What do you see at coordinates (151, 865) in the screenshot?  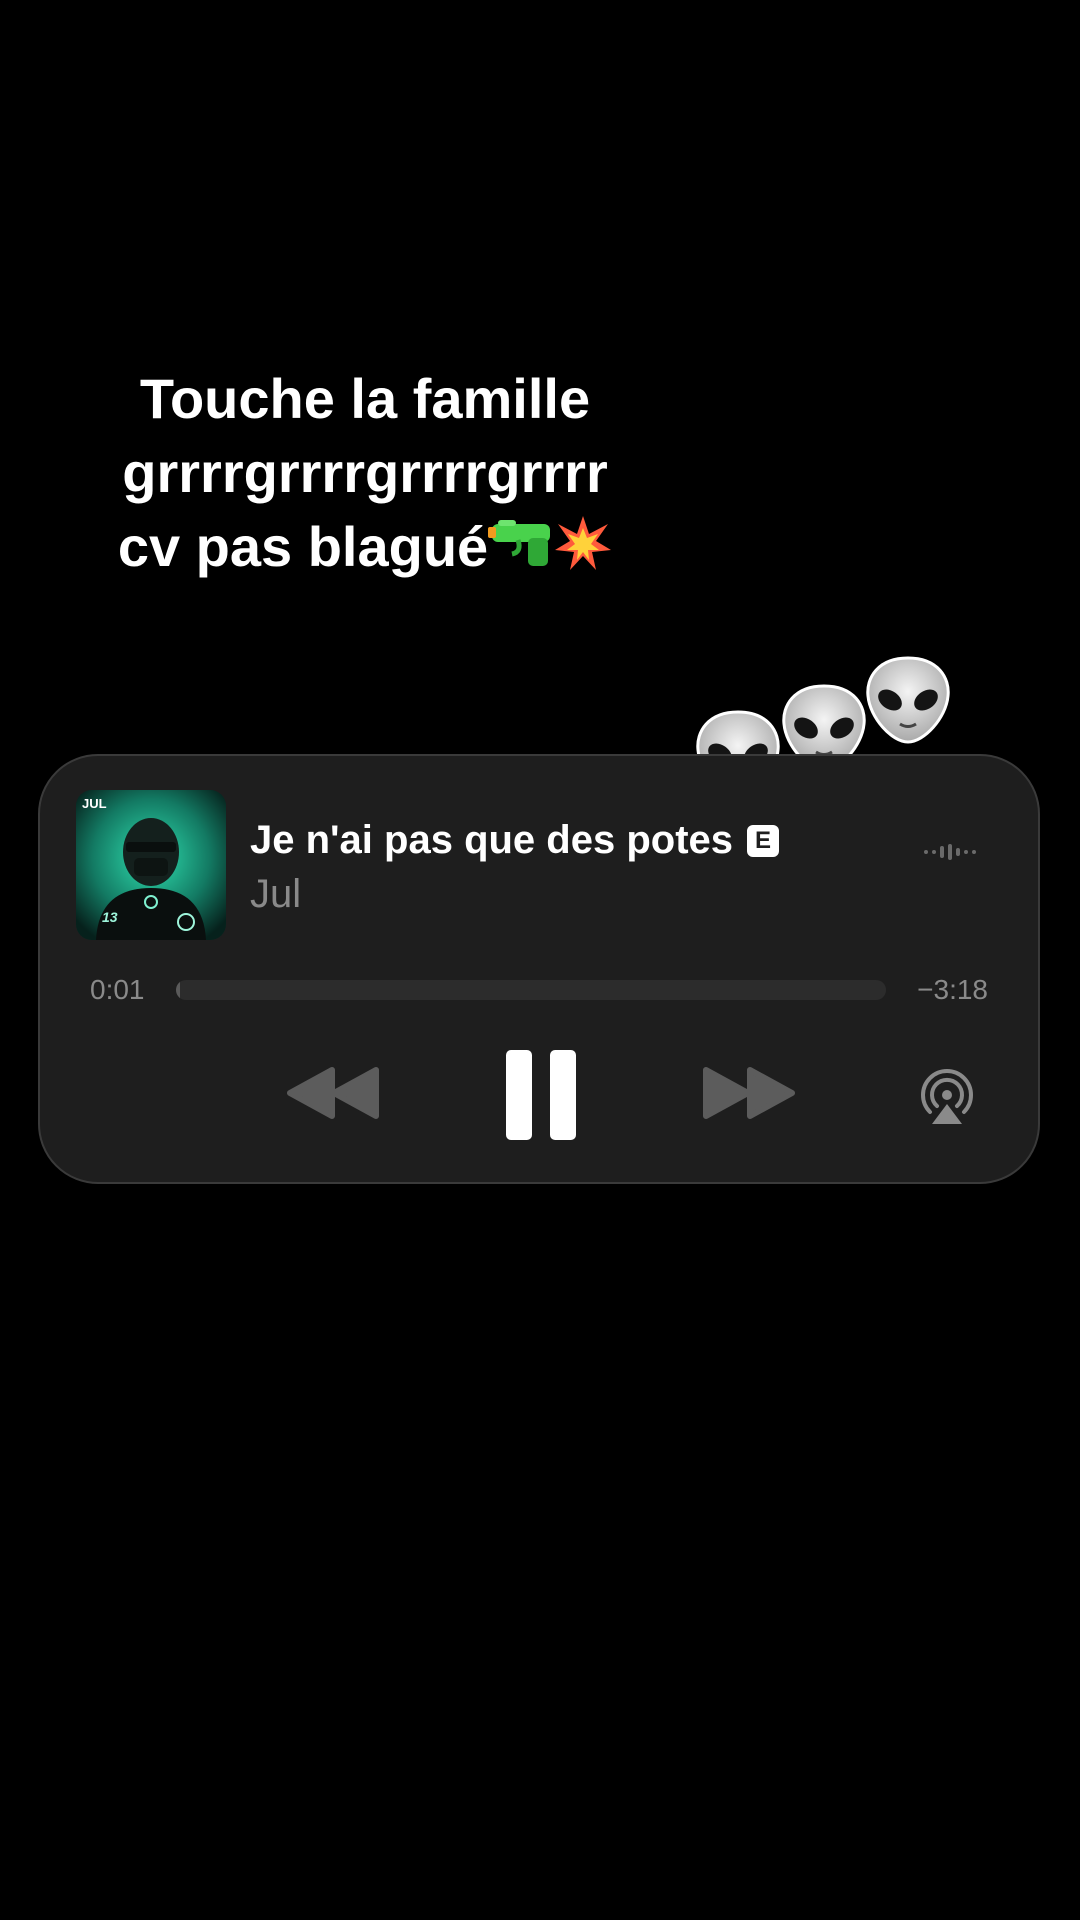 I see `album-artwork: 13 JUL` at bounding box center [151, 865].